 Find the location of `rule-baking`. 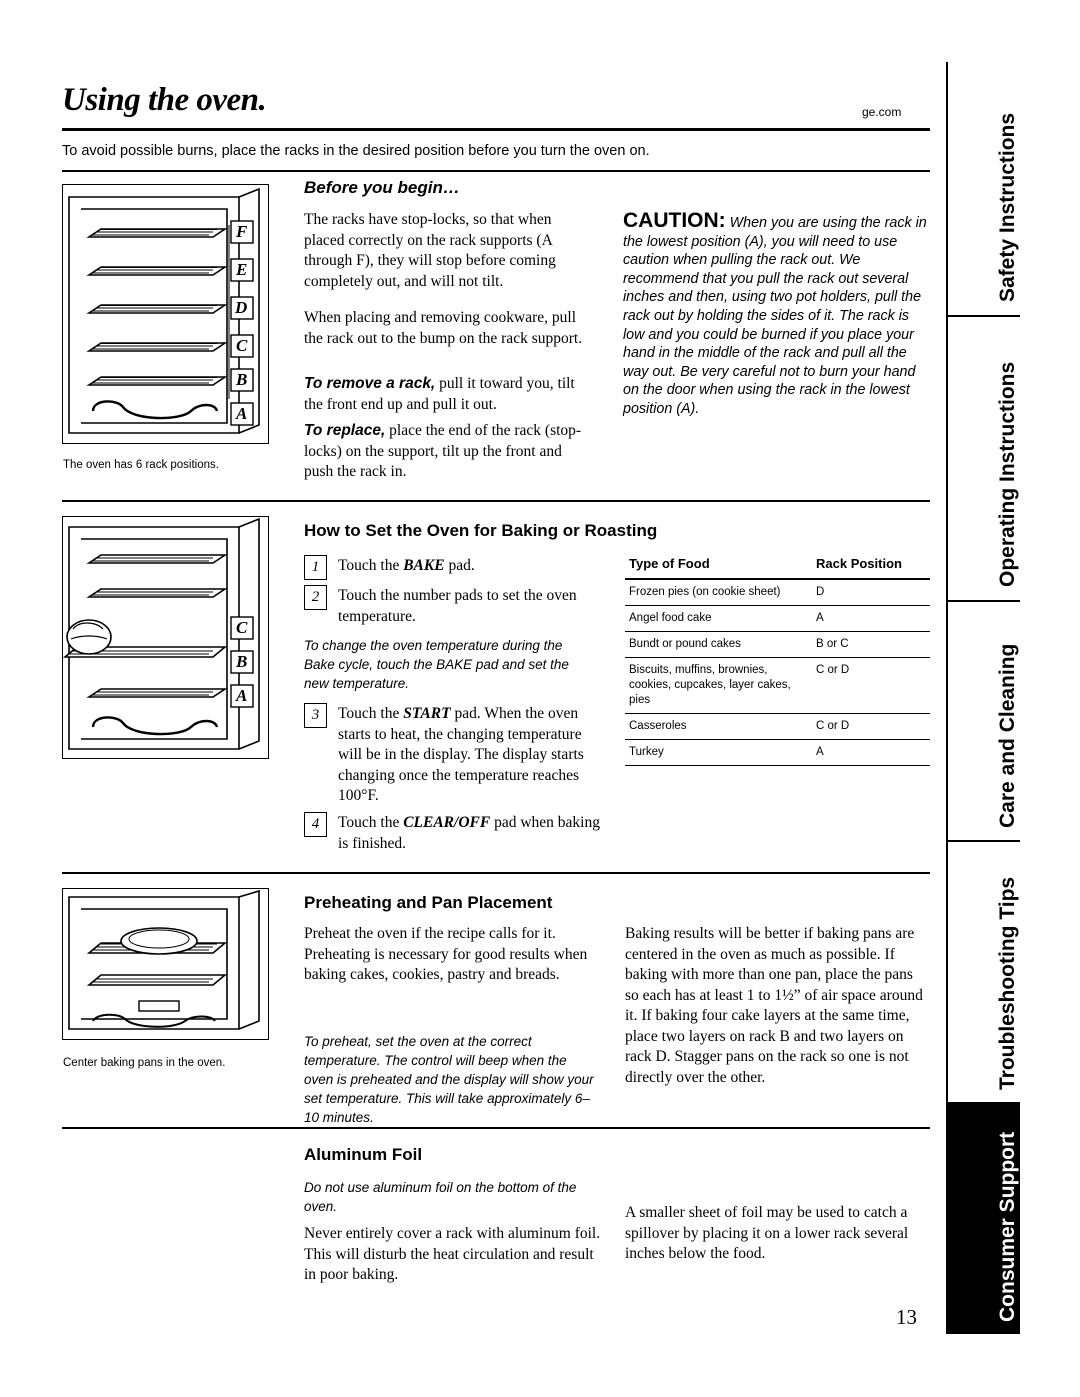

rule-baking is located at coordinates (496, 501).